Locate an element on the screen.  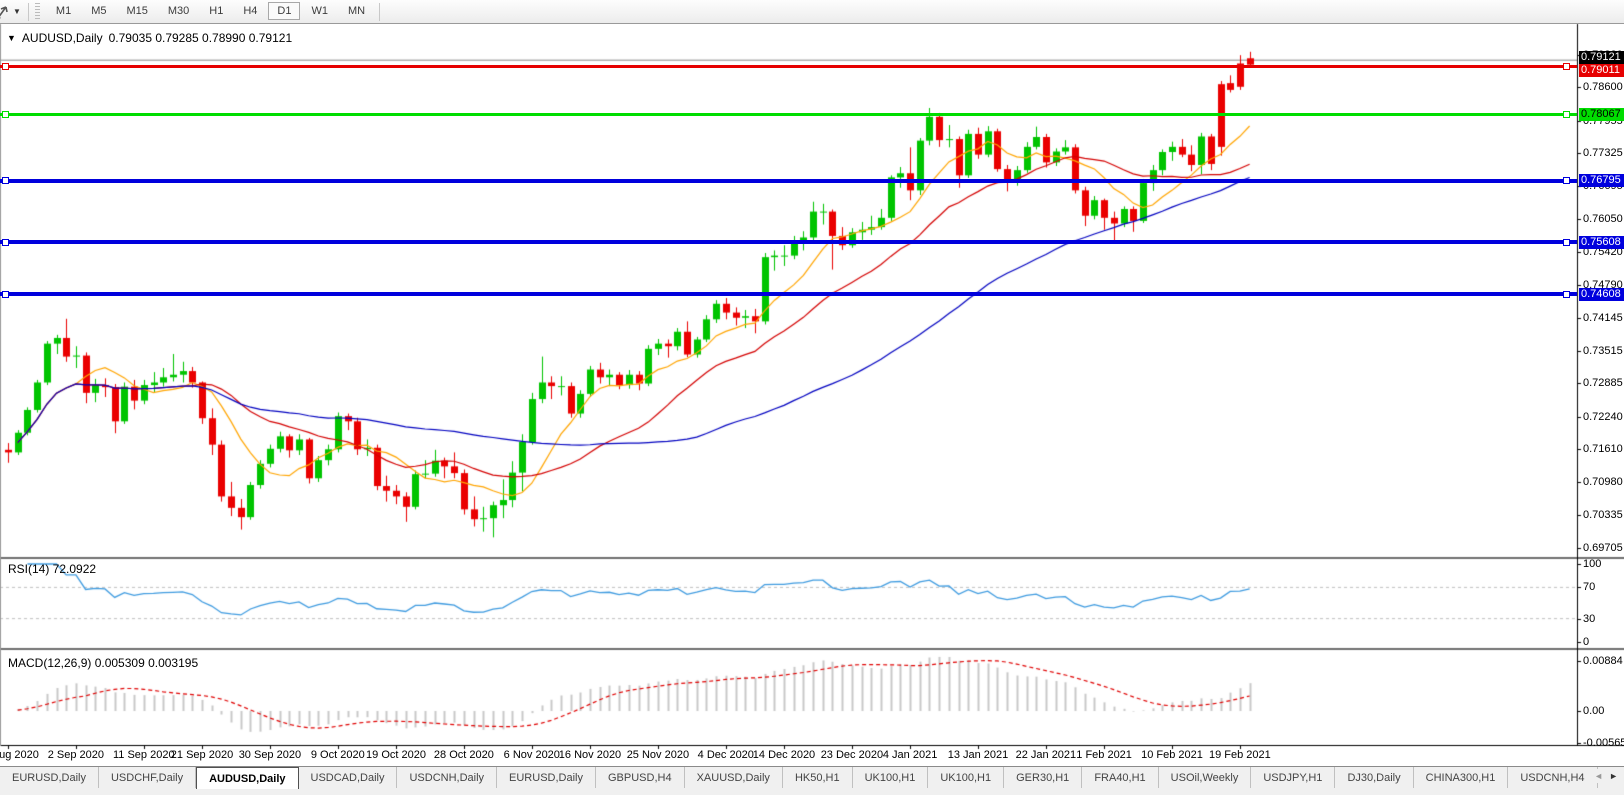
chart-tab-dj30-daily: DJ30,Daily is located at coordinates (1374, 777).